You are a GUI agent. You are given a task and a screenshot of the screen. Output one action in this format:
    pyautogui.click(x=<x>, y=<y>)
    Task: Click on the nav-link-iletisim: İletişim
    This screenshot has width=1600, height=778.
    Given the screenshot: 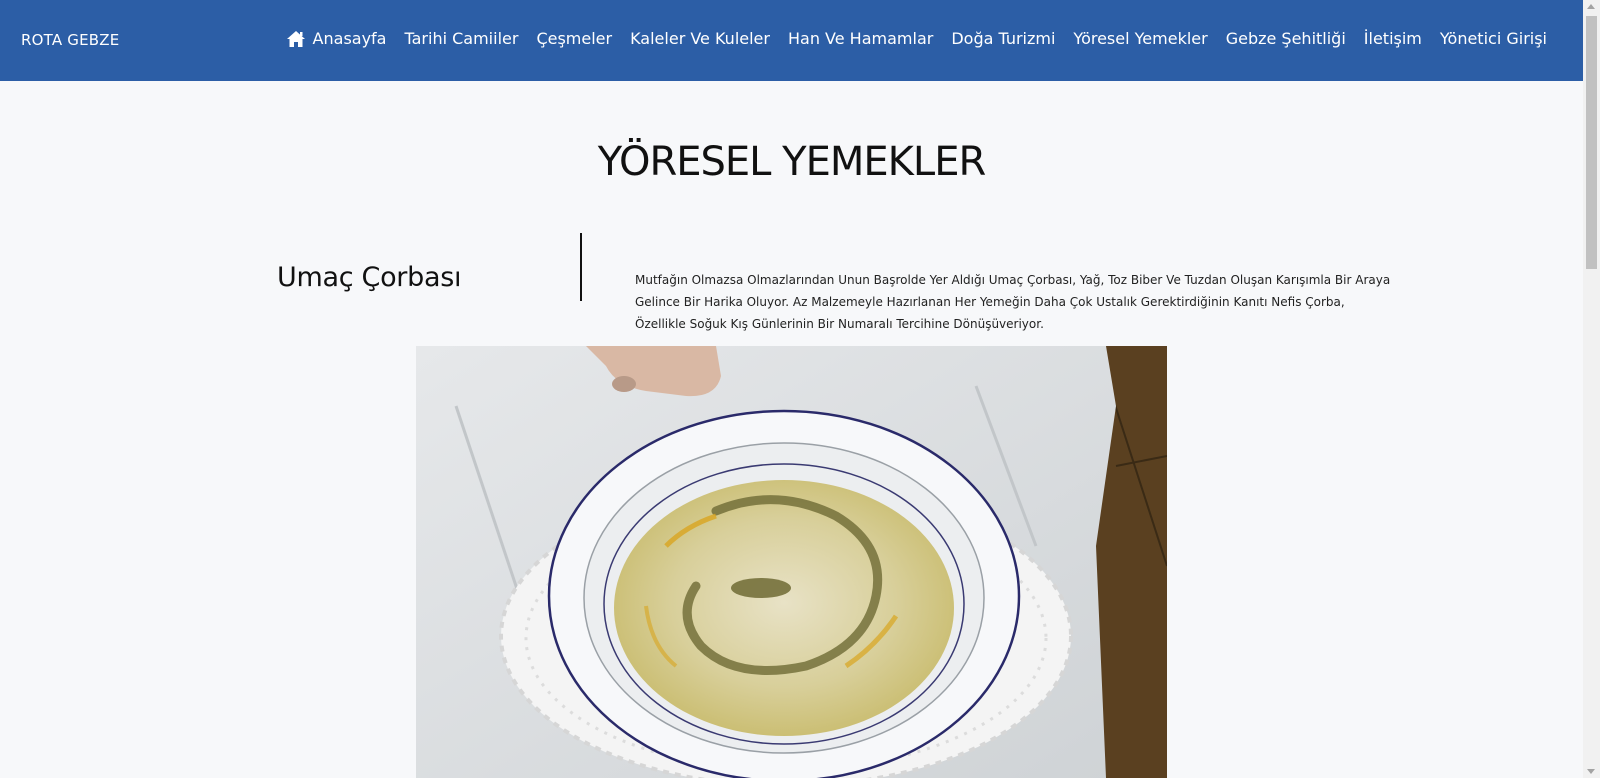 What is the action you would take?
    pyautogui.click(x=1393, y=39)
    